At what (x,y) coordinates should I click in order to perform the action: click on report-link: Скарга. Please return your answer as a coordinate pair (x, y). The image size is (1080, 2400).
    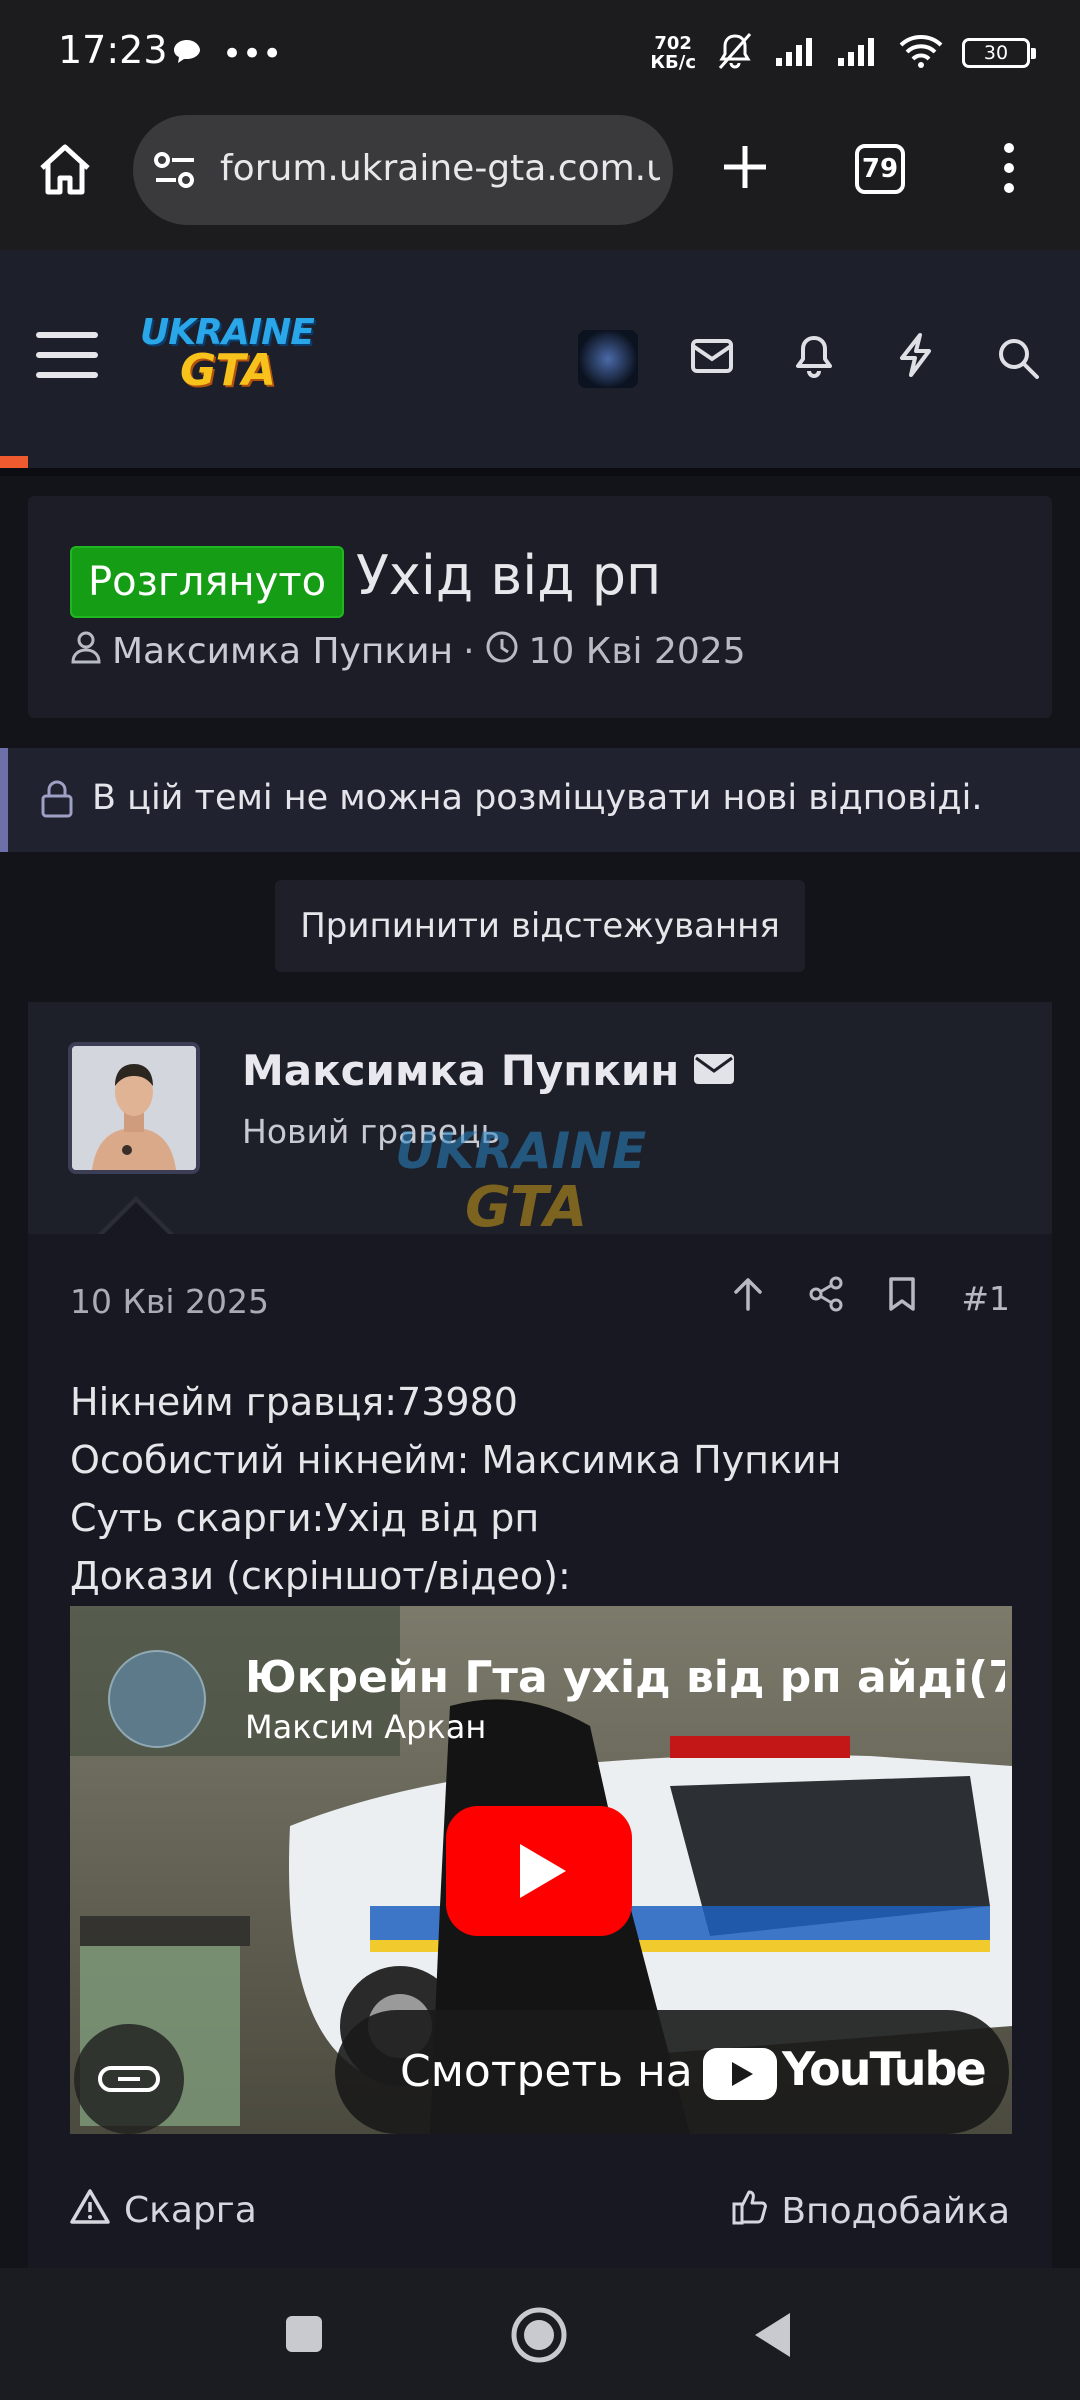
    Looking at the image, I should click on (163, 2210).